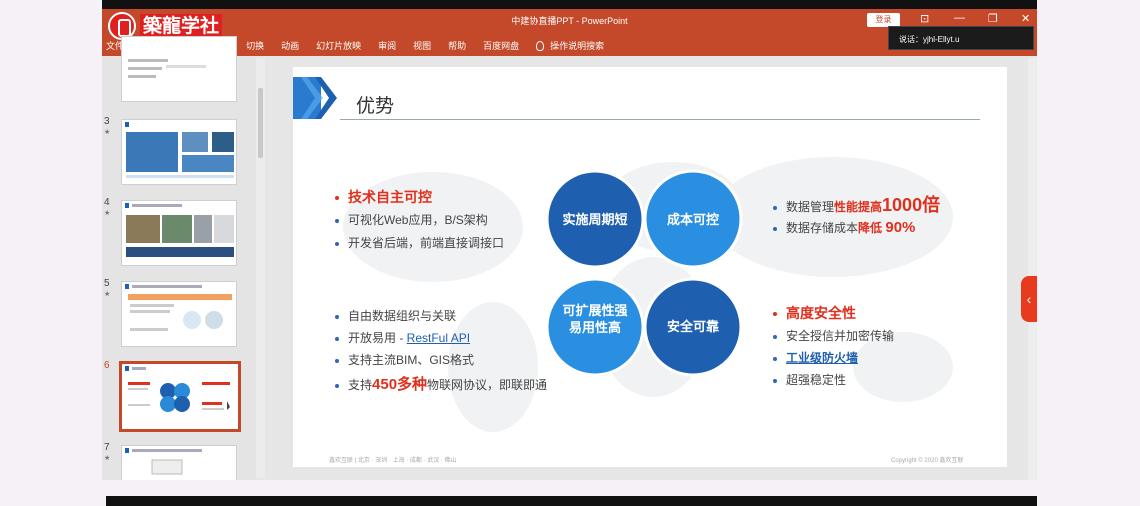  I want to click on right-top-item: 数据存储成本降低 90%, so click(844, 227).